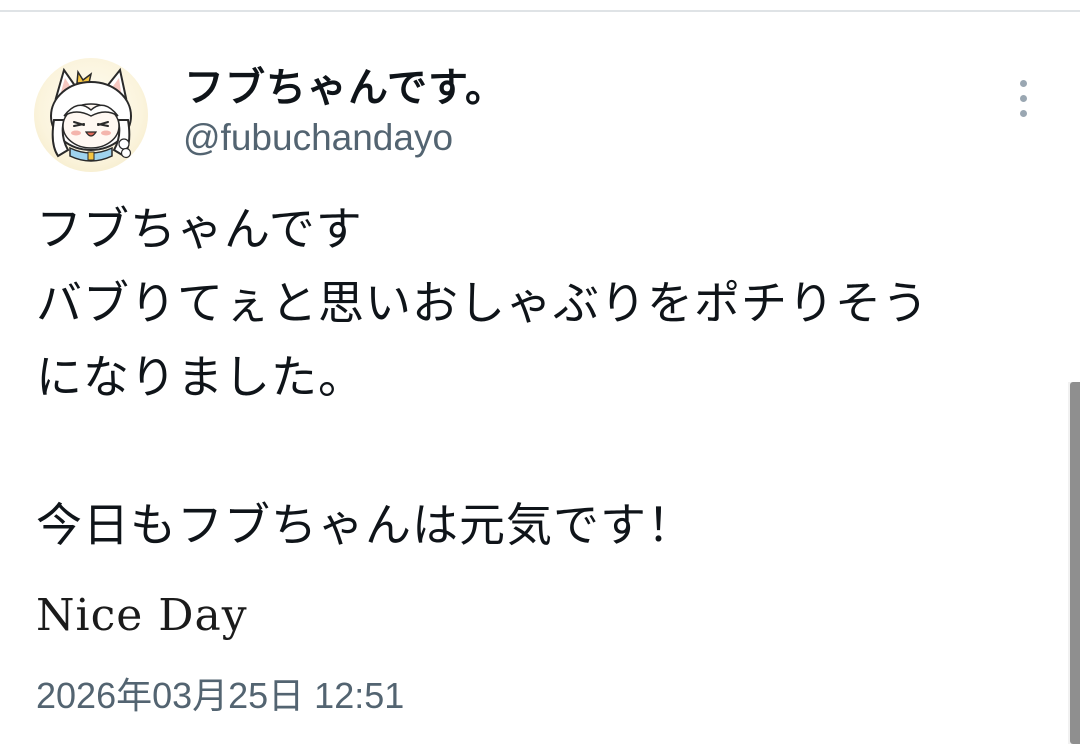 The width and height of the screenshot is (1080, 744). I want to click on tweet-timestamp: 2026年03月25日 12:51, so click(220, 696).